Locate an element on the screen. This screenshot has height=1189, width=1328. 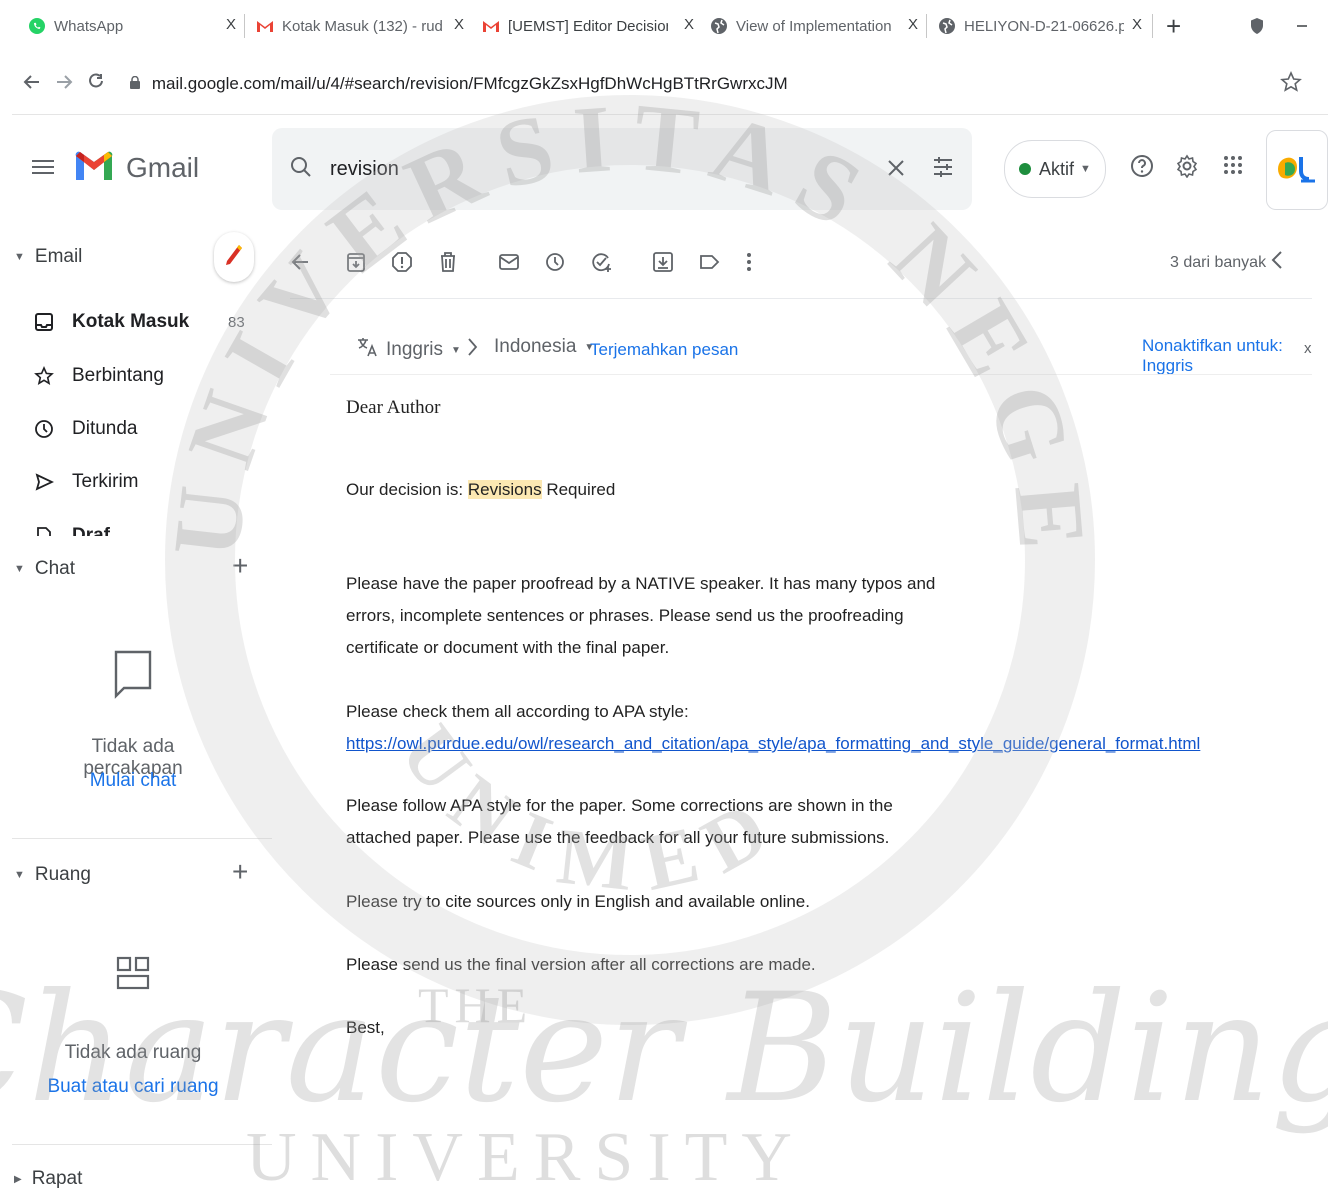
trash-icon is located at coordinates (448, 264).